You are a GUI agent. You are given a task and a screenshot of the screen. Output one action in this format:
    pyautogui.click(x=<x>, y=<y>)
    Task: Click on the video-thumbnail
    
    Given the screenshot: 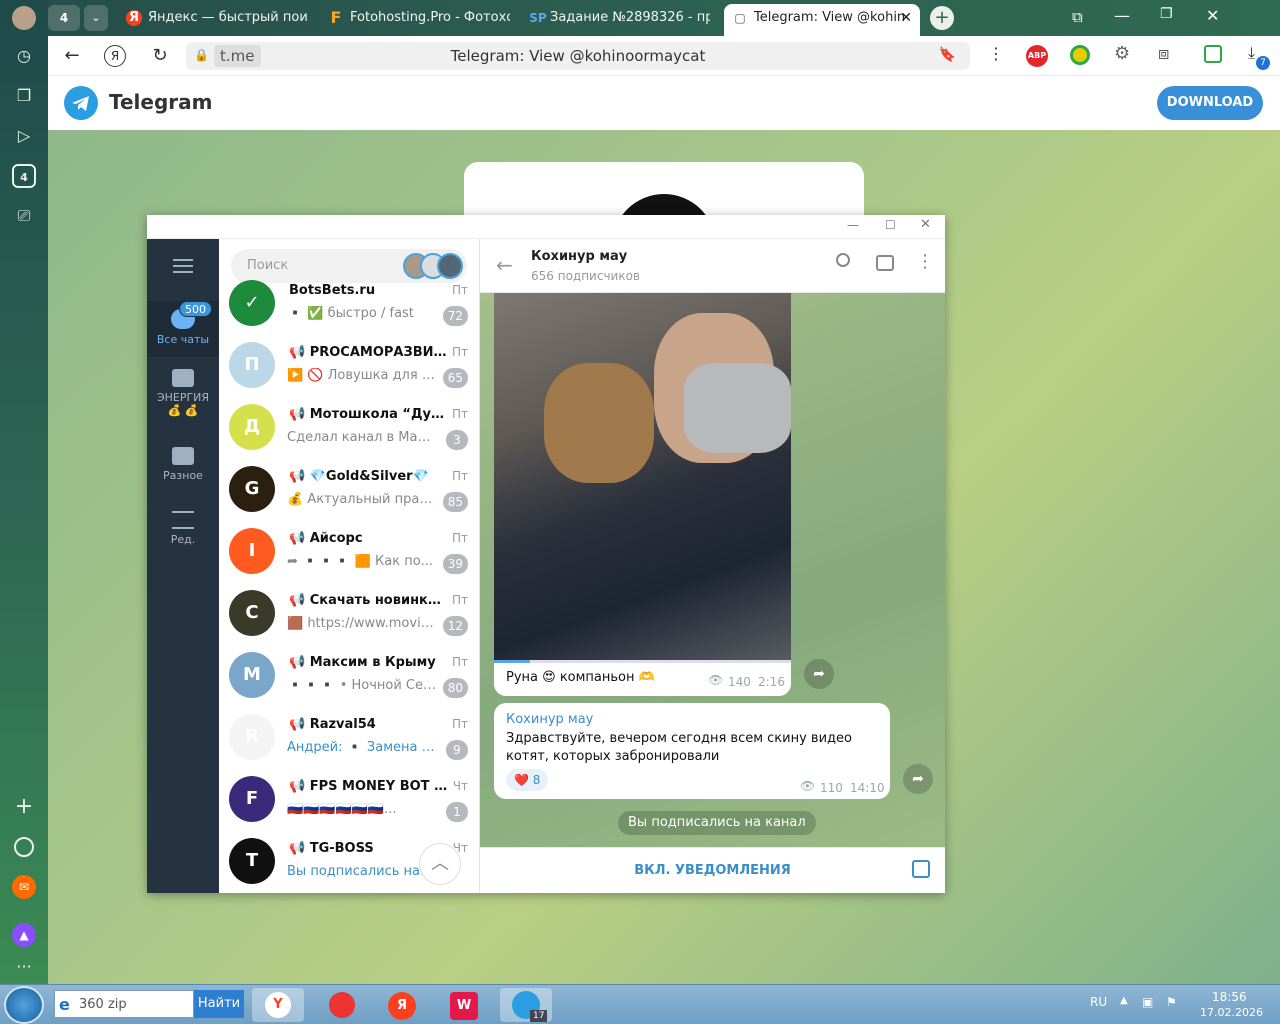 What is the action you would take?
    pyautogui.click(x=642, y=478)
    